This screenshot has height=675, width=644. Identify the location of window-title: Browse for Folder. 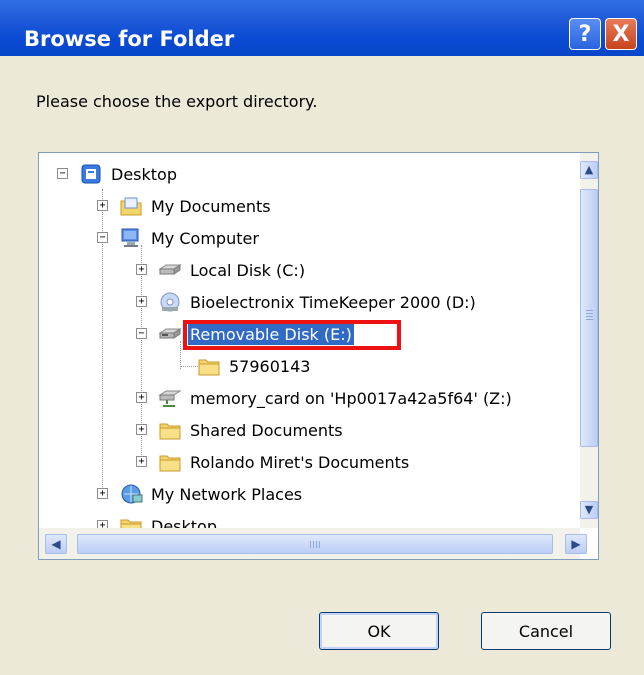
(129, 39).